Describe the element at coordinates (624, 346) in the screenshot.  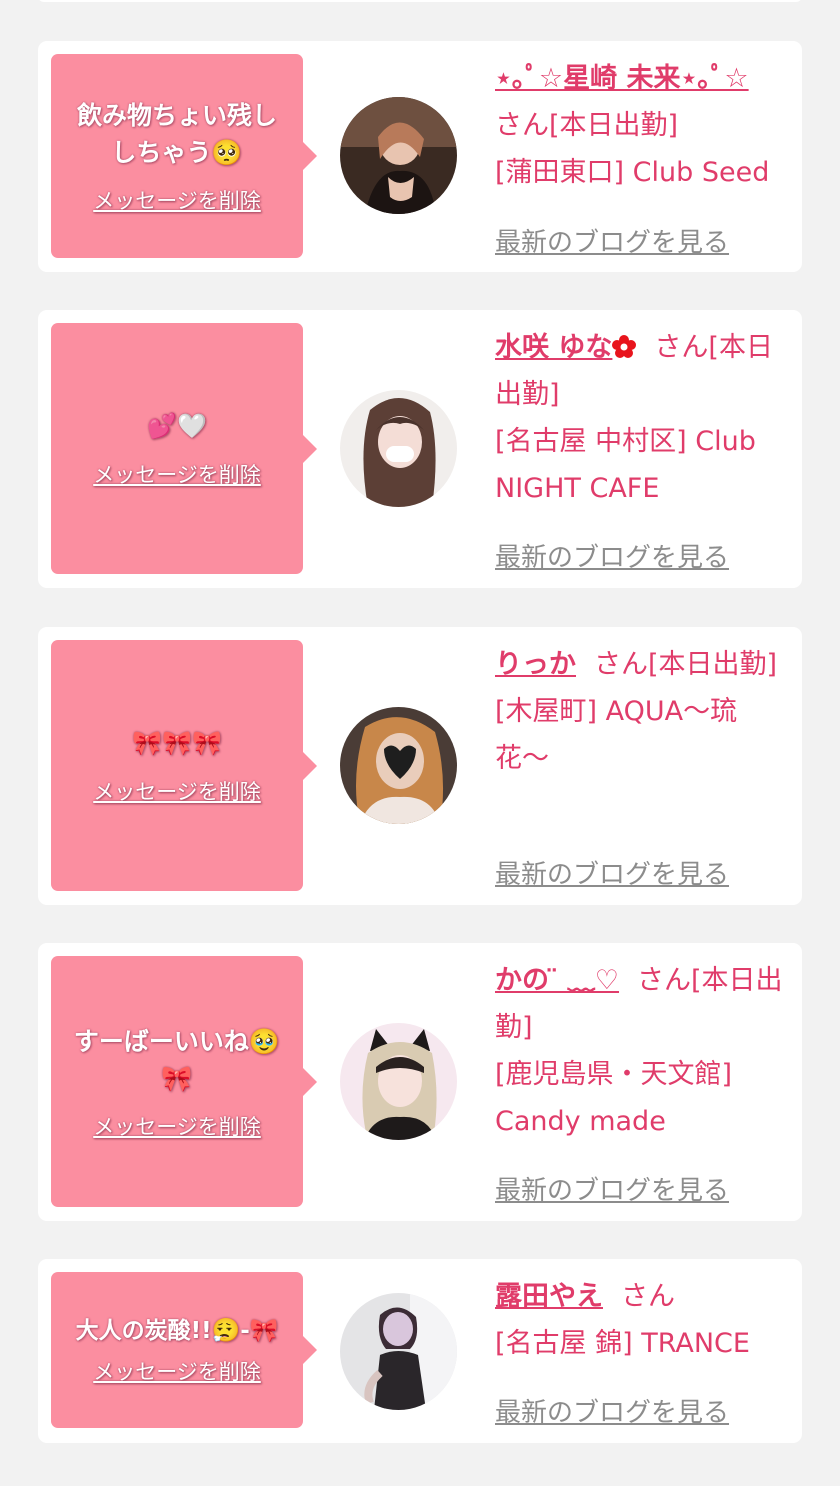
I see `red-flower-icon` at that location.